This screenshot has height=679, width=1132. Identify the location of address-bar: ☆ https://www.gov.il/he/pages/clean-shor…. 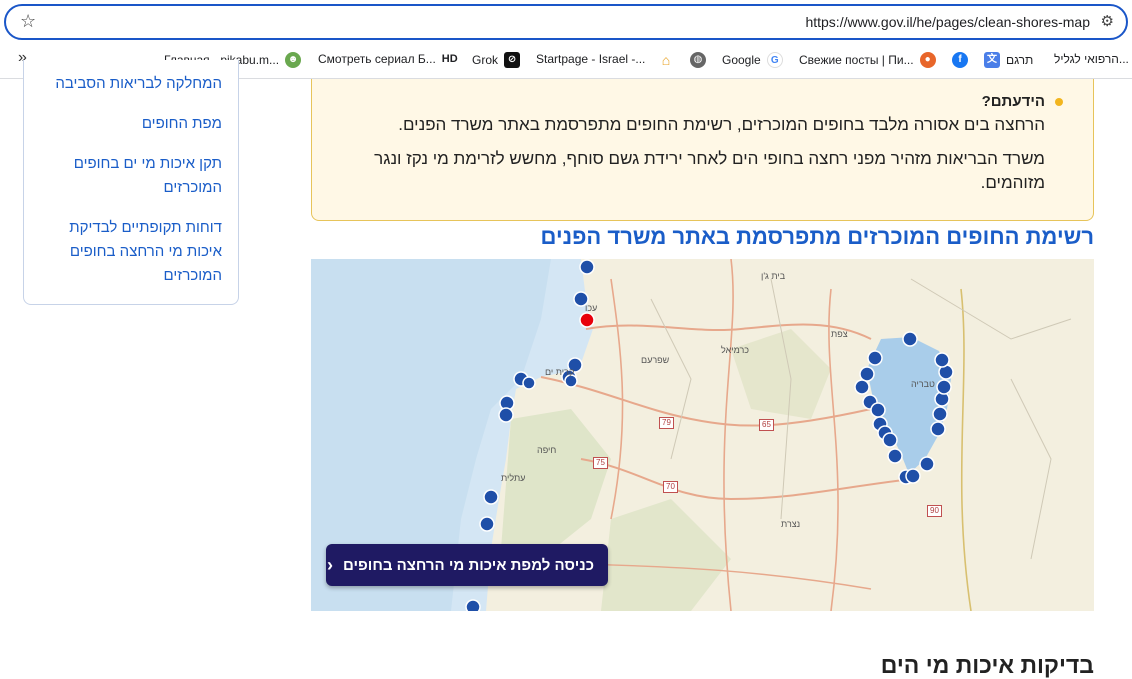
(566, 22).